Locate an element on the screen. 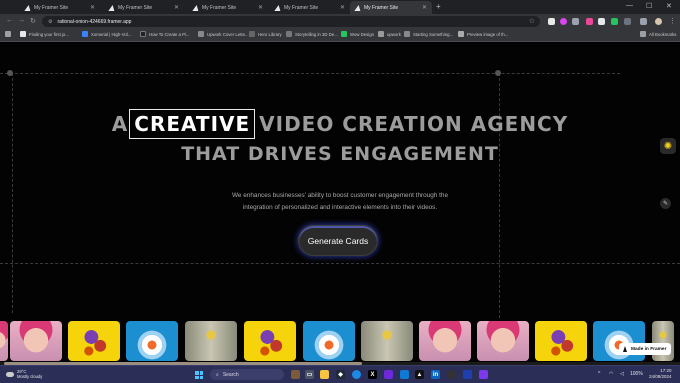 Image resolution: width=680 pixels, height=383 pixels. sparkle-icon: ✺ is located at coordinates (668, 146).